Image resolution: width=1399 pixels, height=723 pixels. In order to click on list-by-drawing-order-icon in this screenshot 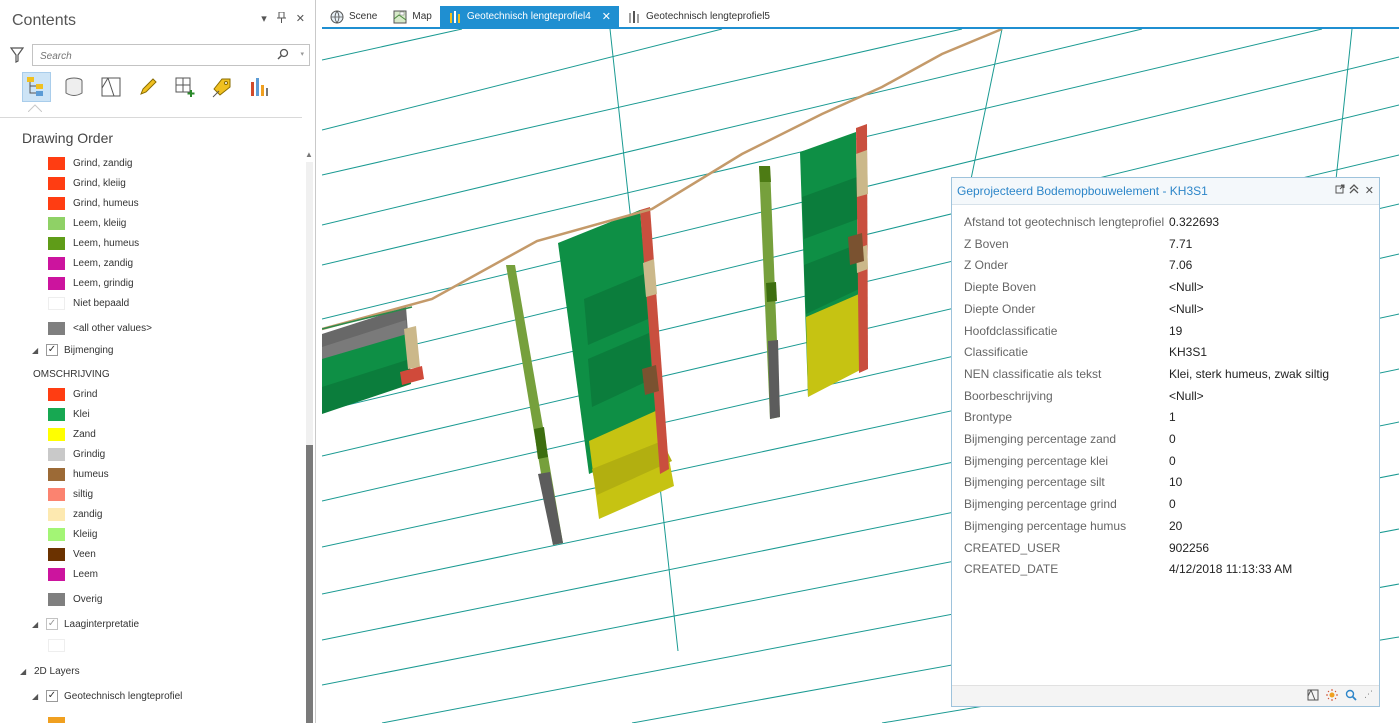, I will do `click(36, 87)`.